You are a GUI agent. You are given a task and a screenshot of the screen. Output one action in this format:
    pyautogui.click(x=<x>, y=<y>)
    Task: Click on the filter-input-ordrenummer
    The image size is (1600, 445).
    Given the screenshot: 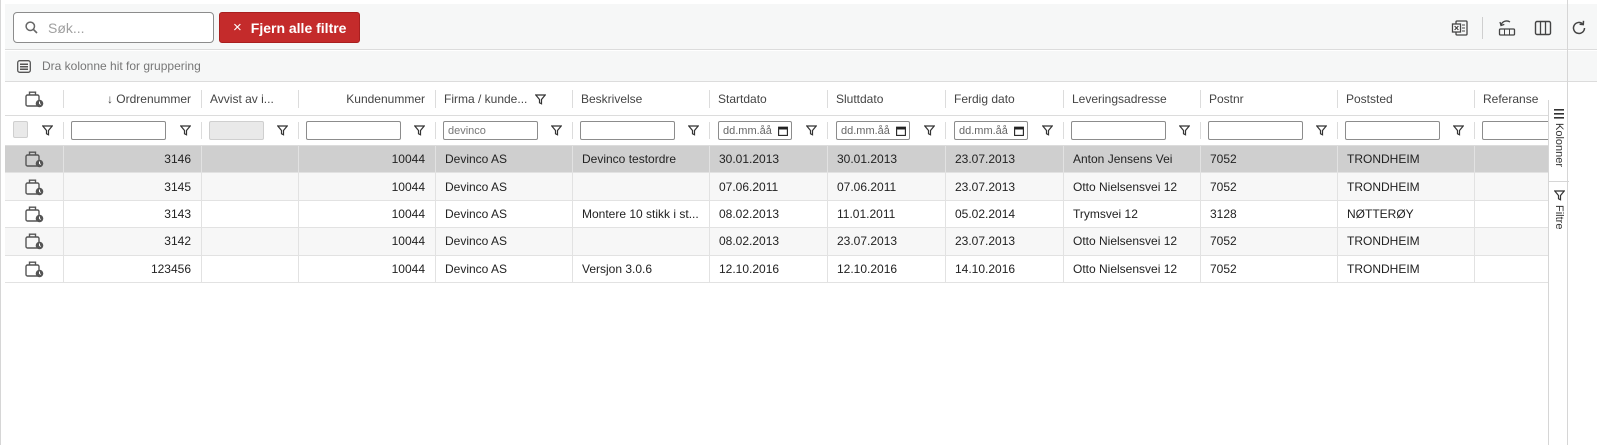 What is the action you would take?
    pyautogui.click(x=118, y=130)
    